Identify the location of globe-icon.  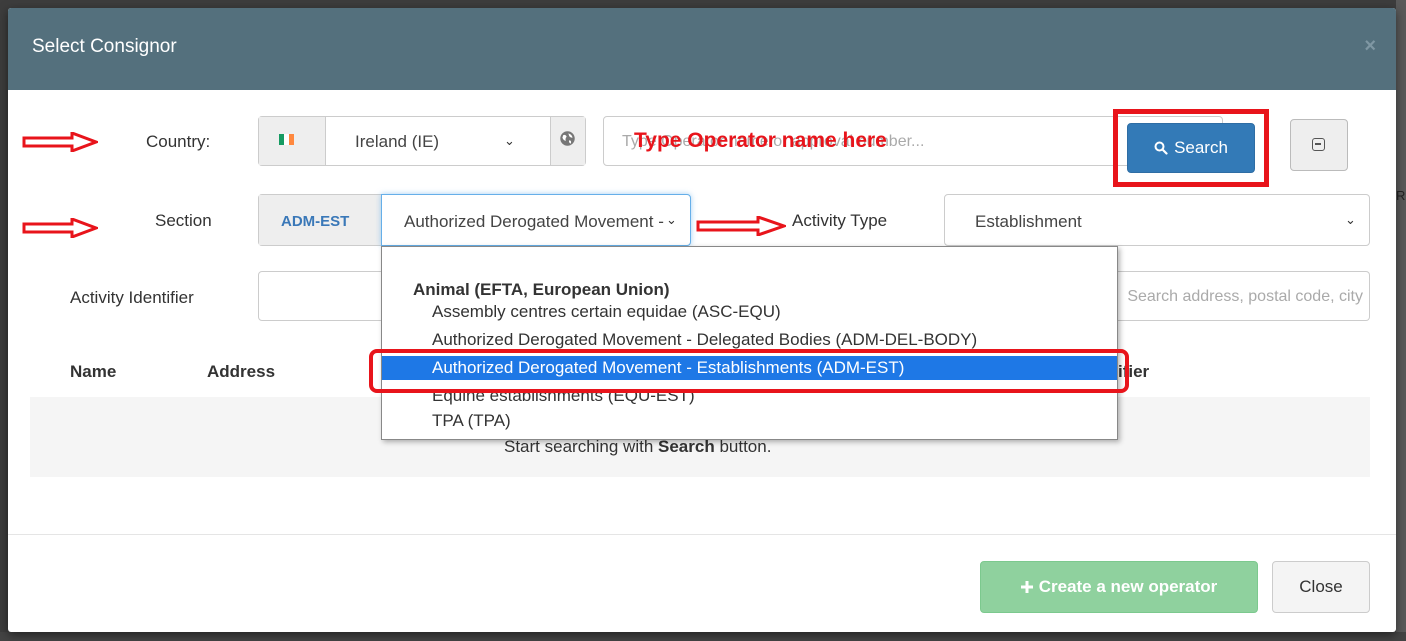
(567, 138).